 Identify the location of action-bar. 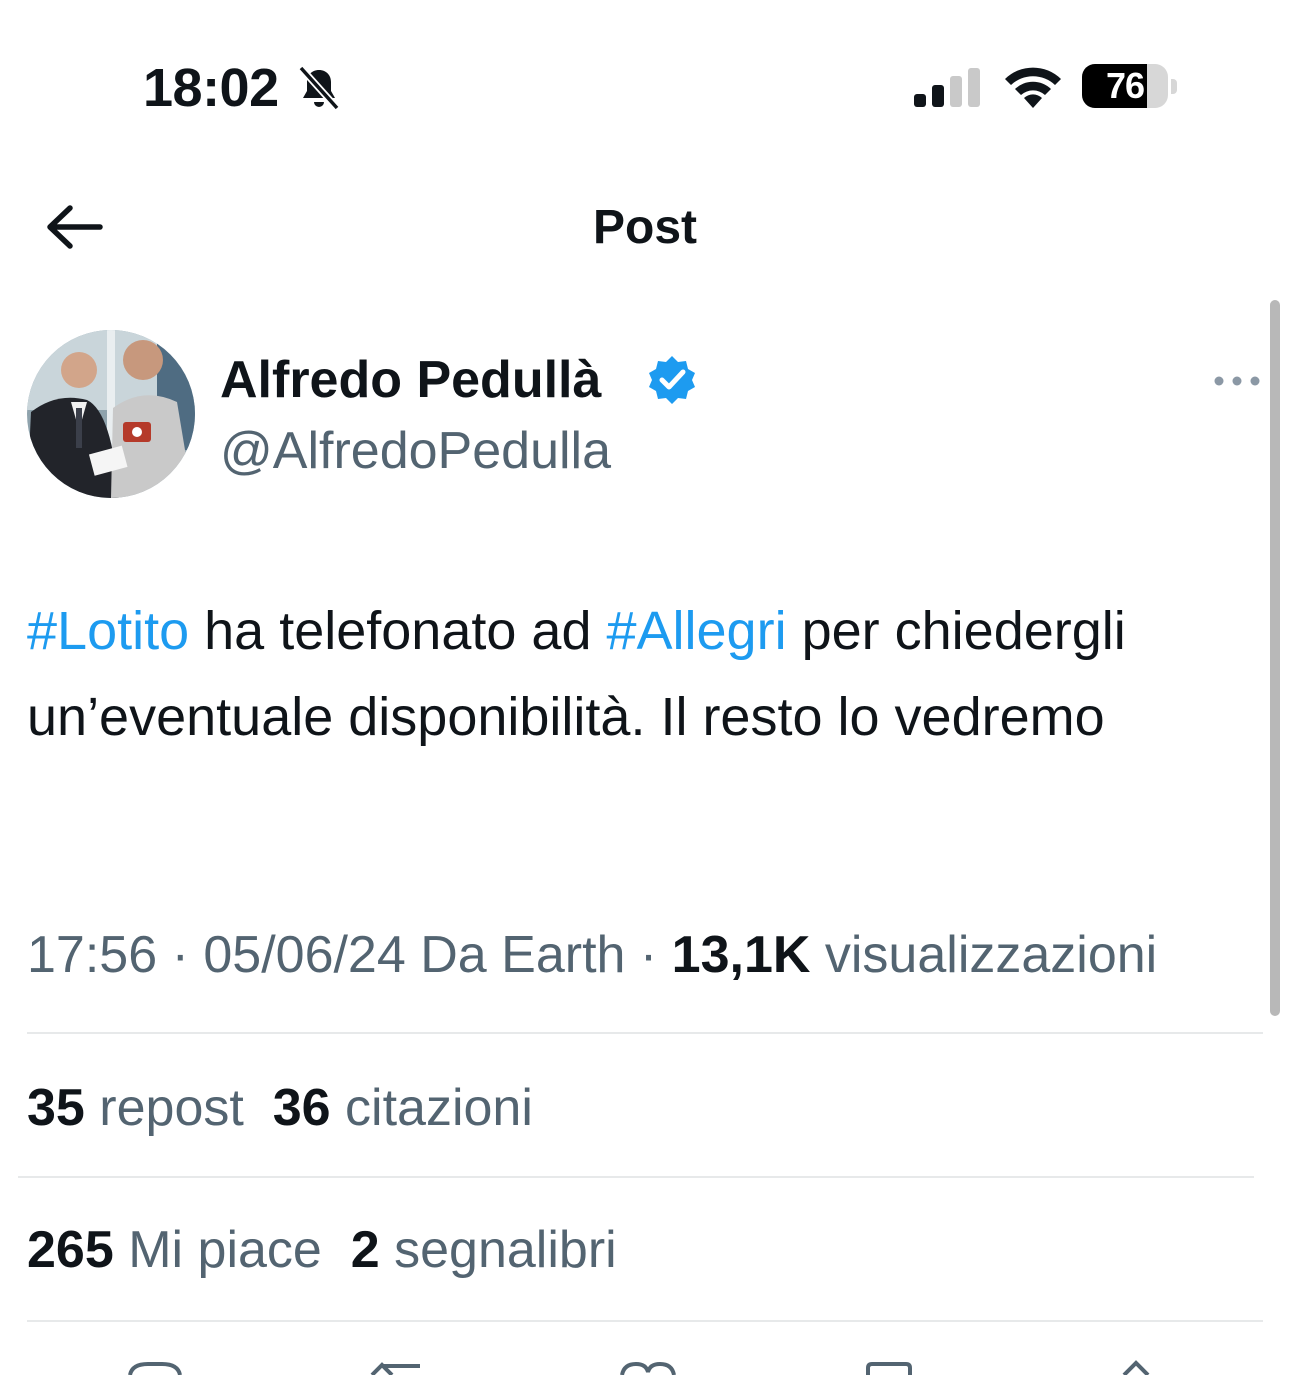
(639, 1367).